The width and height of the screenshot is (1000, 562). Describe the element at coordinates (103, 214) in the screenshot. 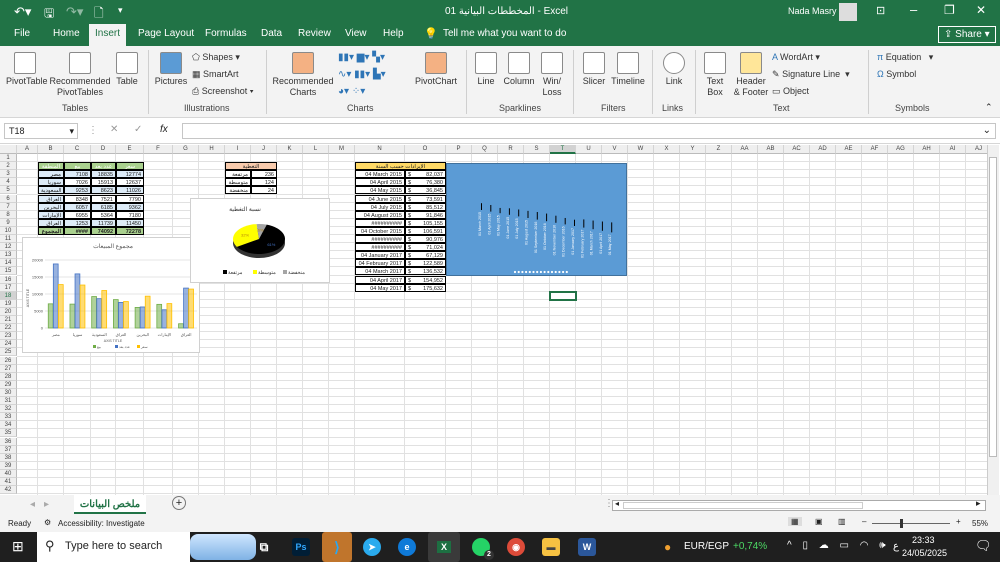

I see `data-cell: 5364` at that location.